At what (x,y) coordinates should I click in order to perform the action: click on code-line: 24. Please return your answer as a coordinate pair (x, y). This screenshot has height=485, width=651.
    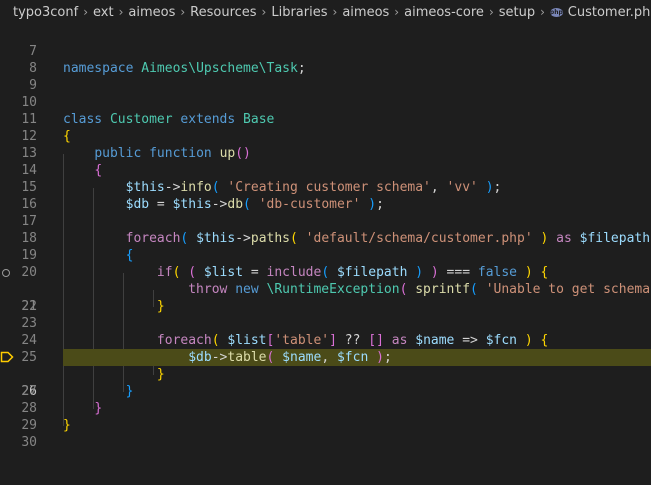
    Looking at the image, I should click on (325, 331).